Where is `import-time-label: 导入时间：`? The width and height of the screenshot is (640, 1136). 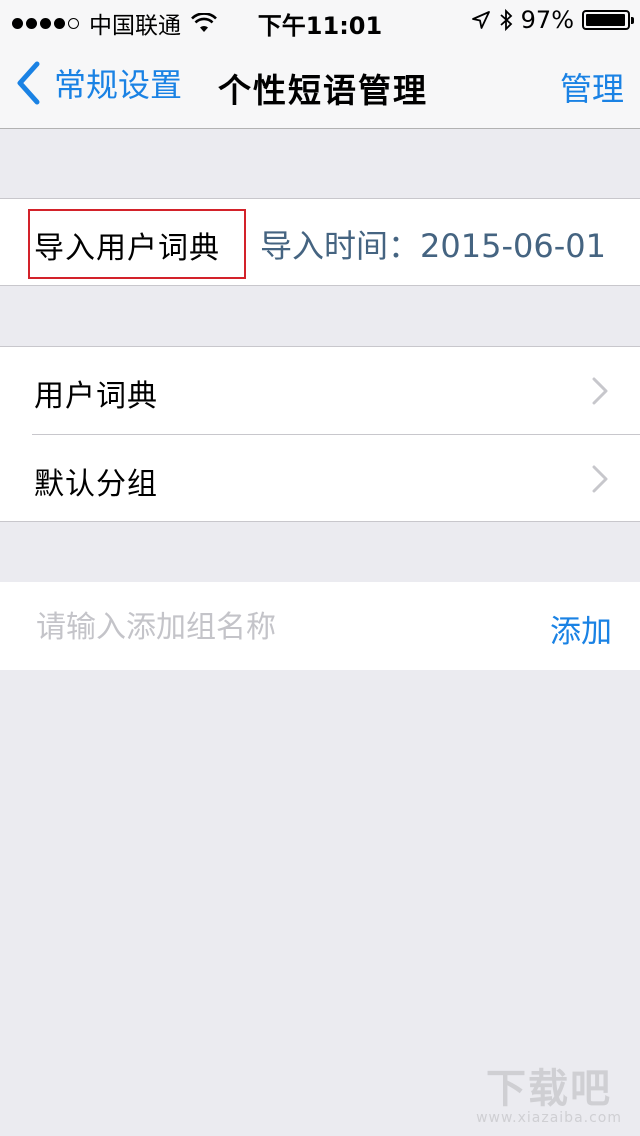 import-time-label: 导入时间： is located at coordinates (340, 246).